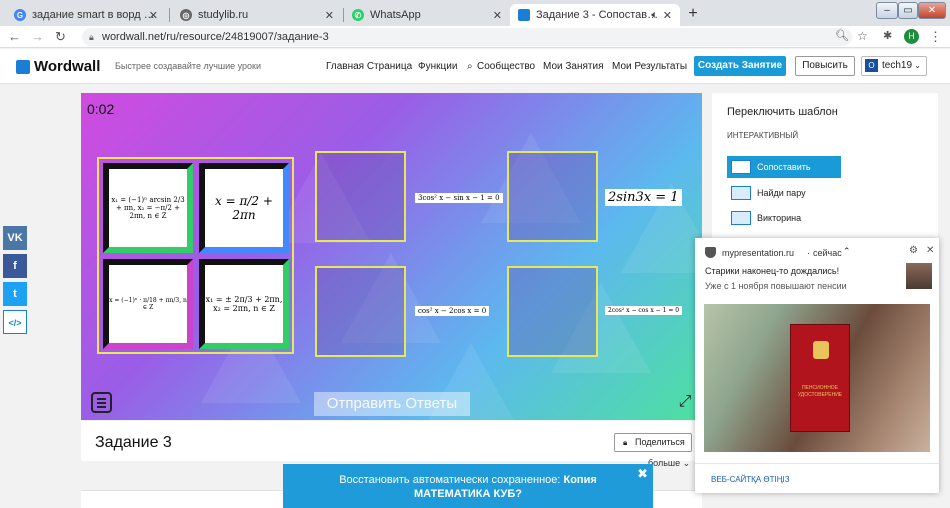 The height and width of the screenshot is (508, 950). I want to click on answer-piece: x = (−1)ⁿ · π/18 + πn/3, n ∈ Z, so click(148, 304).